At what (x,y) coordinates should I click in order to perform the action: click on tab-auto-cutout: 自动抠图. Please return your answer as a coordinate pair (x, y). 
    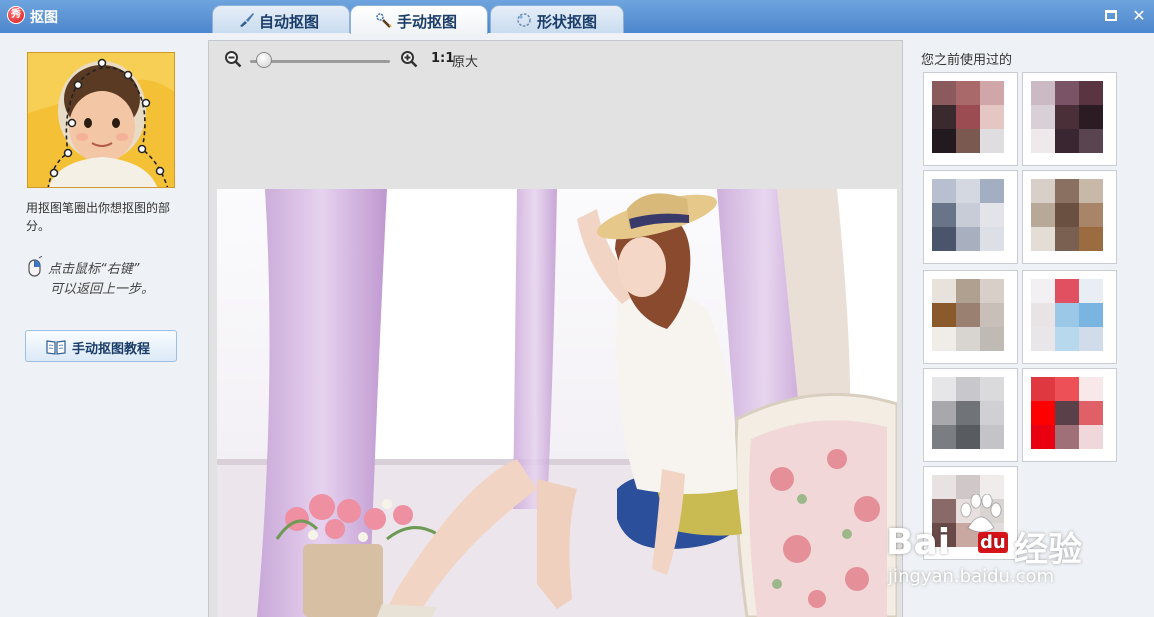
    Looking at the image, I should click on (281, 19).